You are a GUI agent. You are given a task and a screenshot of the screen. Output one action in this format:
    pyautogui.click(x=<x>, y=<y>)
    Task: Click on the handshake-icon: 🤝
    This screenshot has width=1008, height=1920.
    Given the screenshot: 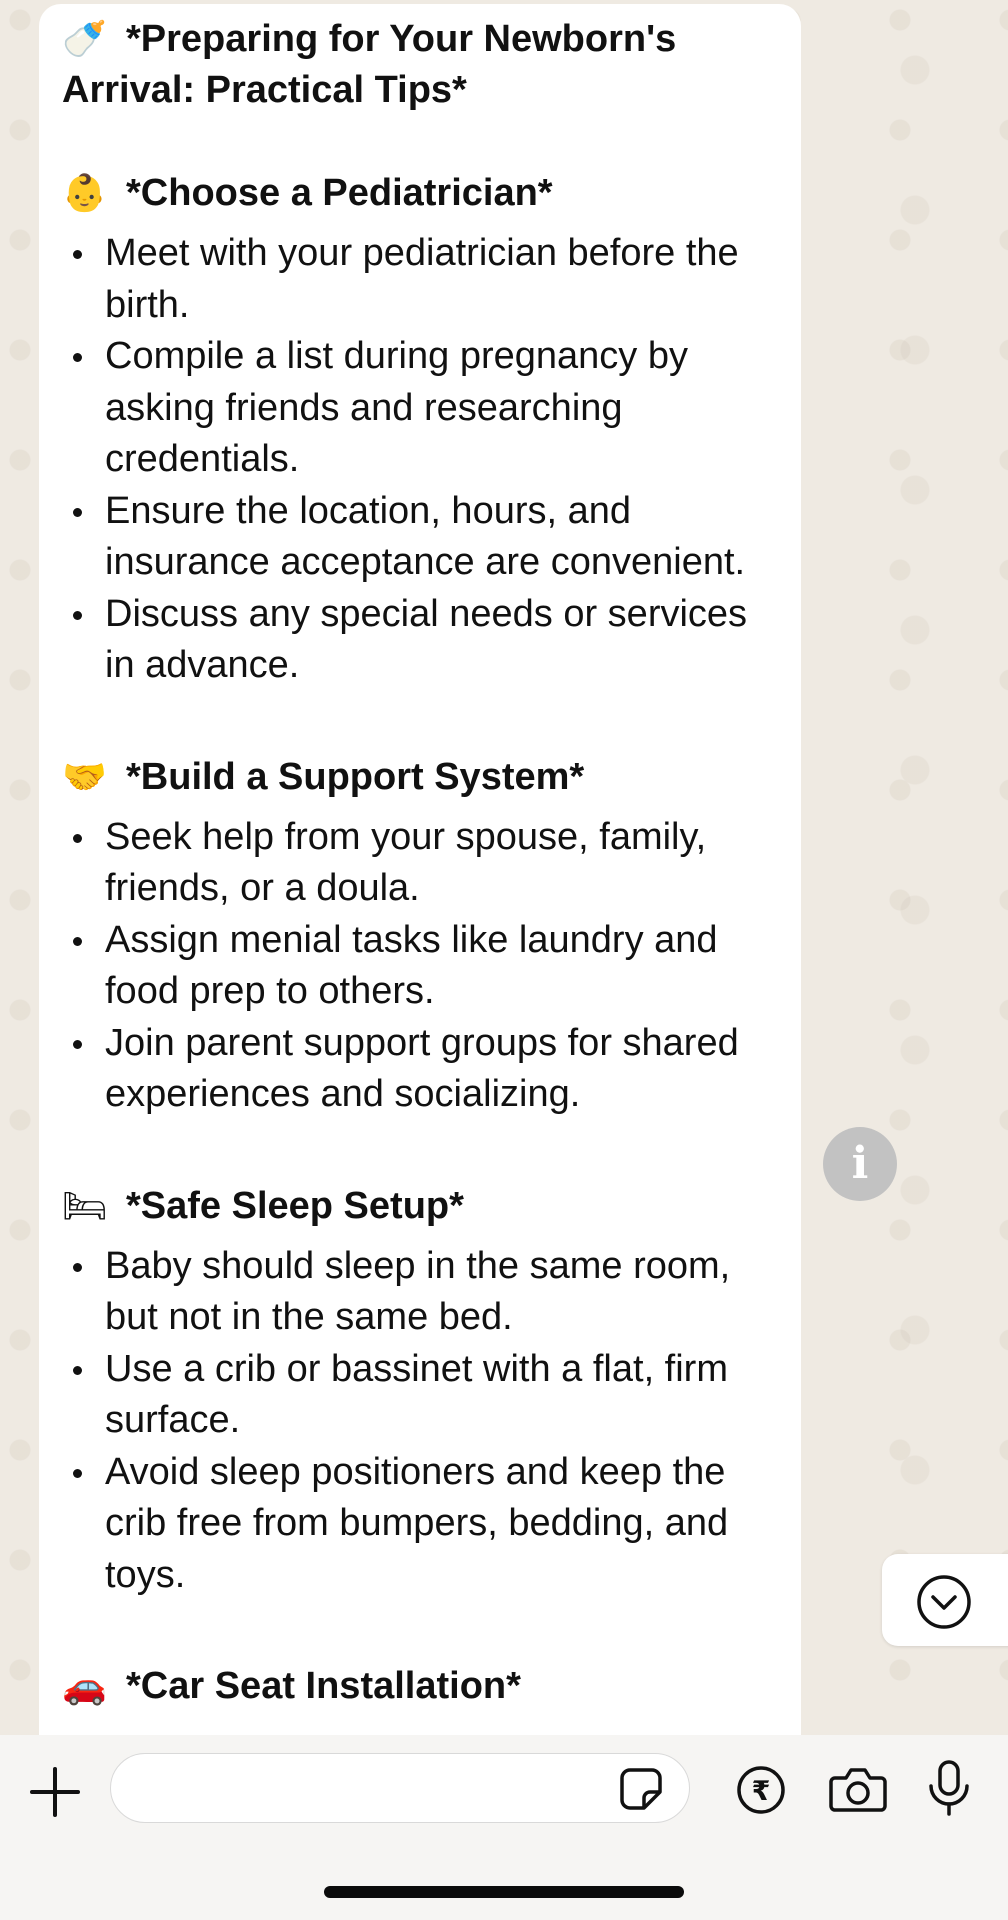 What is the action you would take?
    pyautogui.click(x=84, y=777)
    